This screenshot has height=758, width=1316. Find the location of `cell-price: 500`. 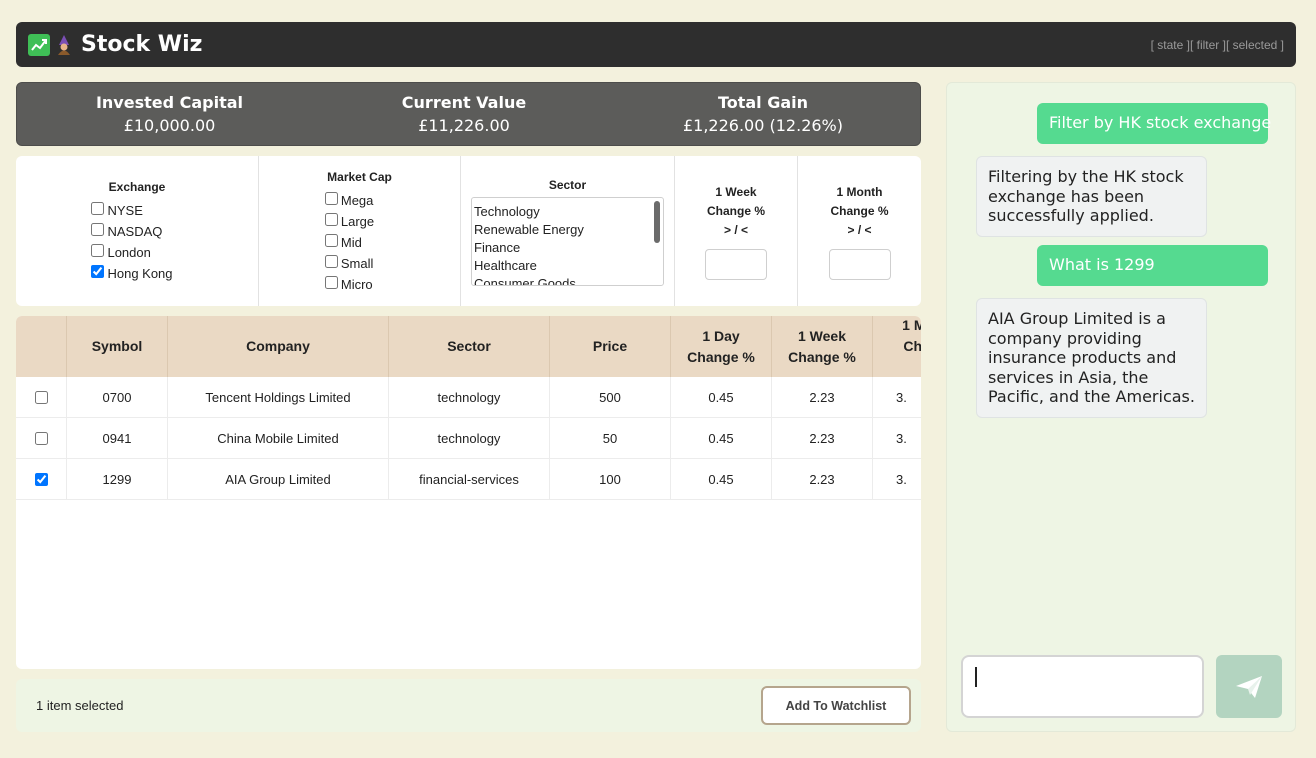

cell-price: 500 is located at coordinates (610, 397).